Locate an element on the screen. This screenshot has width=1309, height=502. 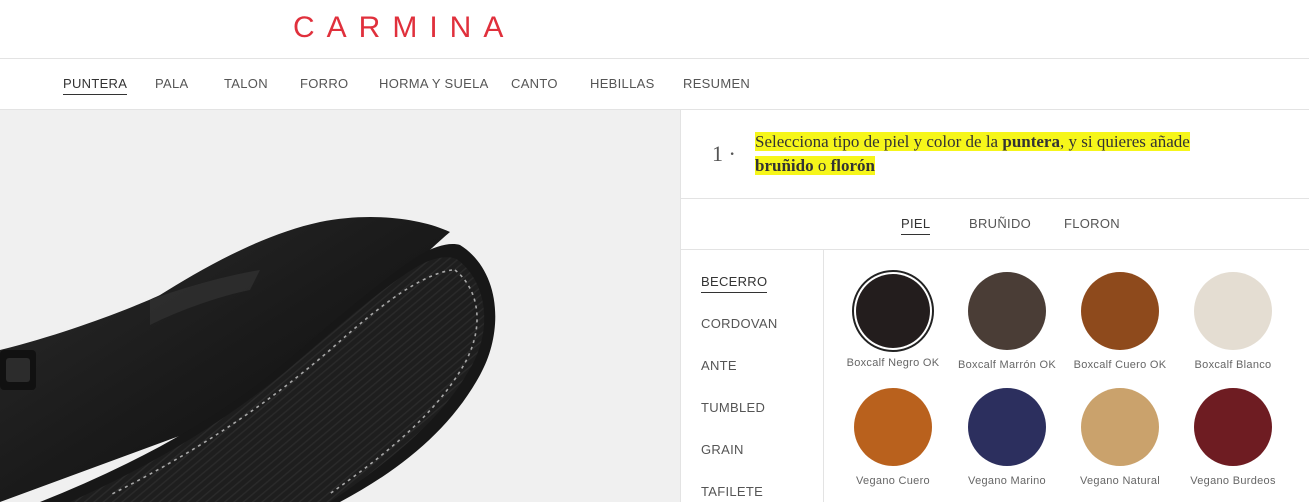
swatch-label: Boxcalf Blanco is located at coordinates (1233, 365).